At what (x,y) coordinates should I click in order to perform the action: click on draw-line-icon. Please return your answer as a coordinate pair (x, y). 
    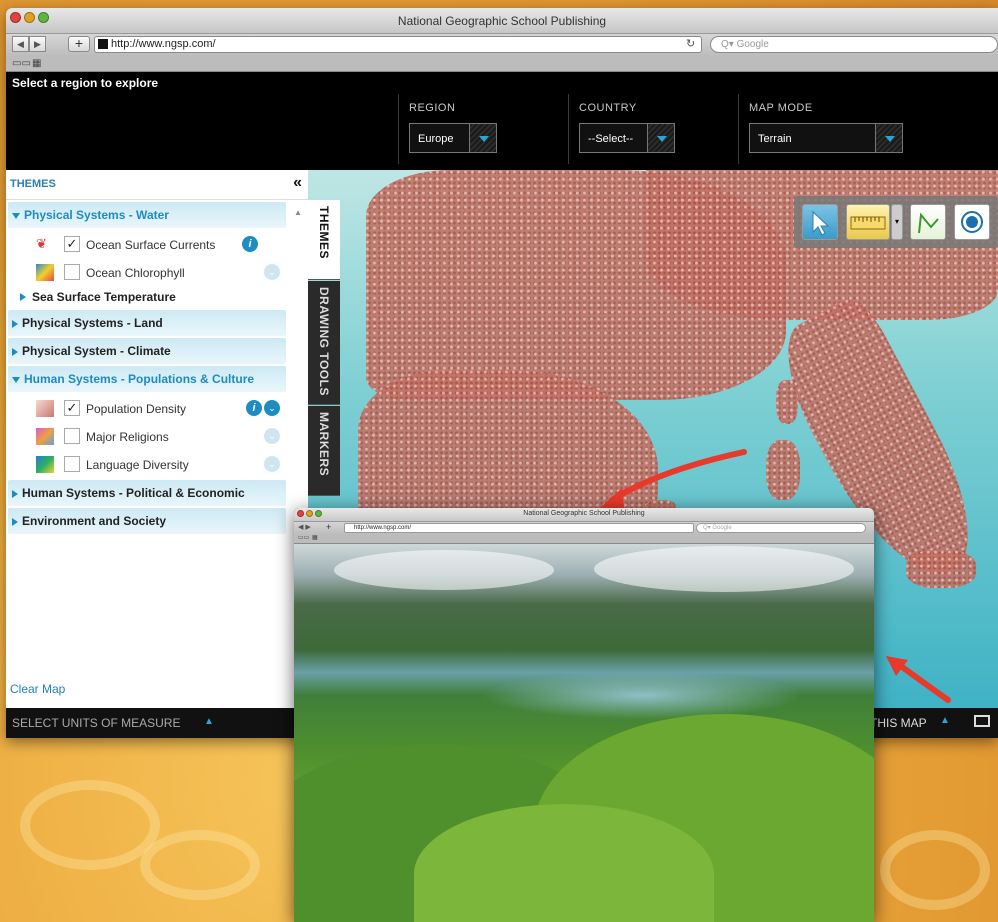
    Looking at the image, I should click on (928, 222).